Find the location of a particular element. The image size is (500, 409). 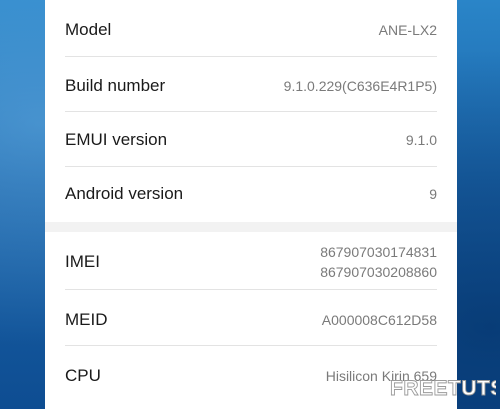

model-row: Model ANE-LX2 is located at coordinates (251, 28).